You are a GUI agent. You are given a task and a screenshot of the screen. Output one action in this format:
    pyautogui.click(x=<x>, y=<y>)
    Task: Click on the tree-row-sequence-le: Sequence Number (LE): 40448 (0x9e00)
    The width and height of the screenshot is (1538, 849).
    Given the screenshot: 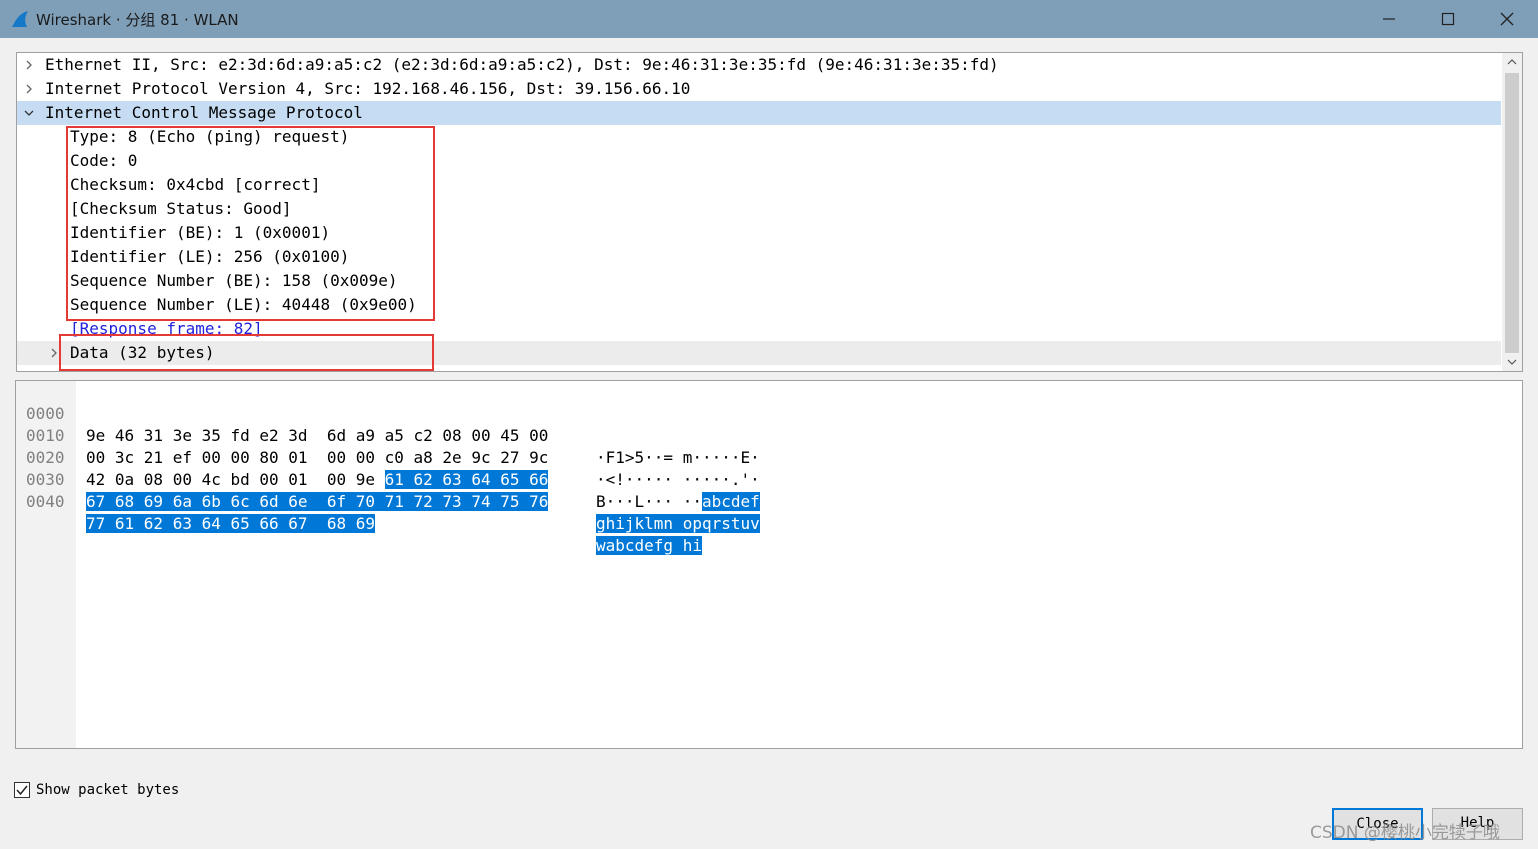 What is the action you would take?
    pyautogui.click(x=759, y=305)
    